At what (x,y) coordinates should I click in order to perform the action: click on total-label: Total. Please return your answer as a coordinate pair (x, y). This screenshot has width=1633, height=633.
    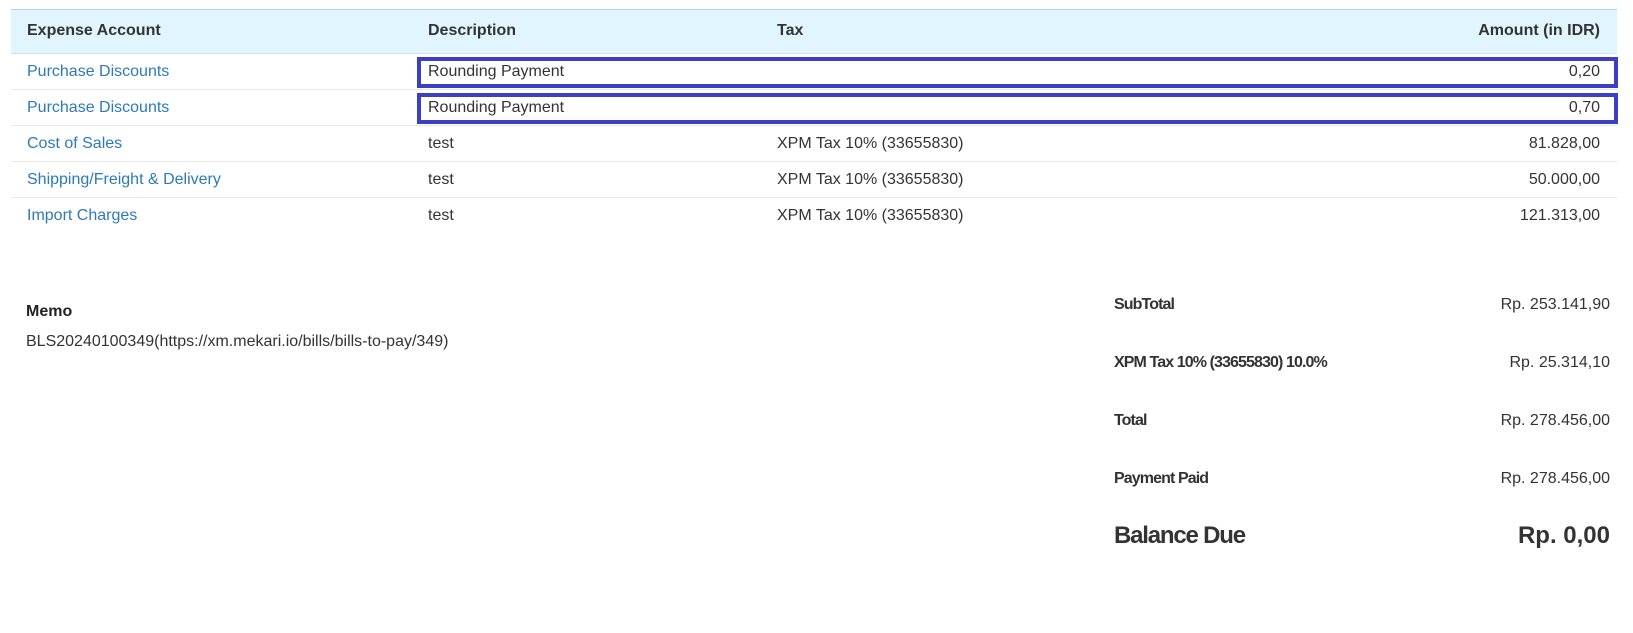
    Looking at the image, I should click on (1130, 420).